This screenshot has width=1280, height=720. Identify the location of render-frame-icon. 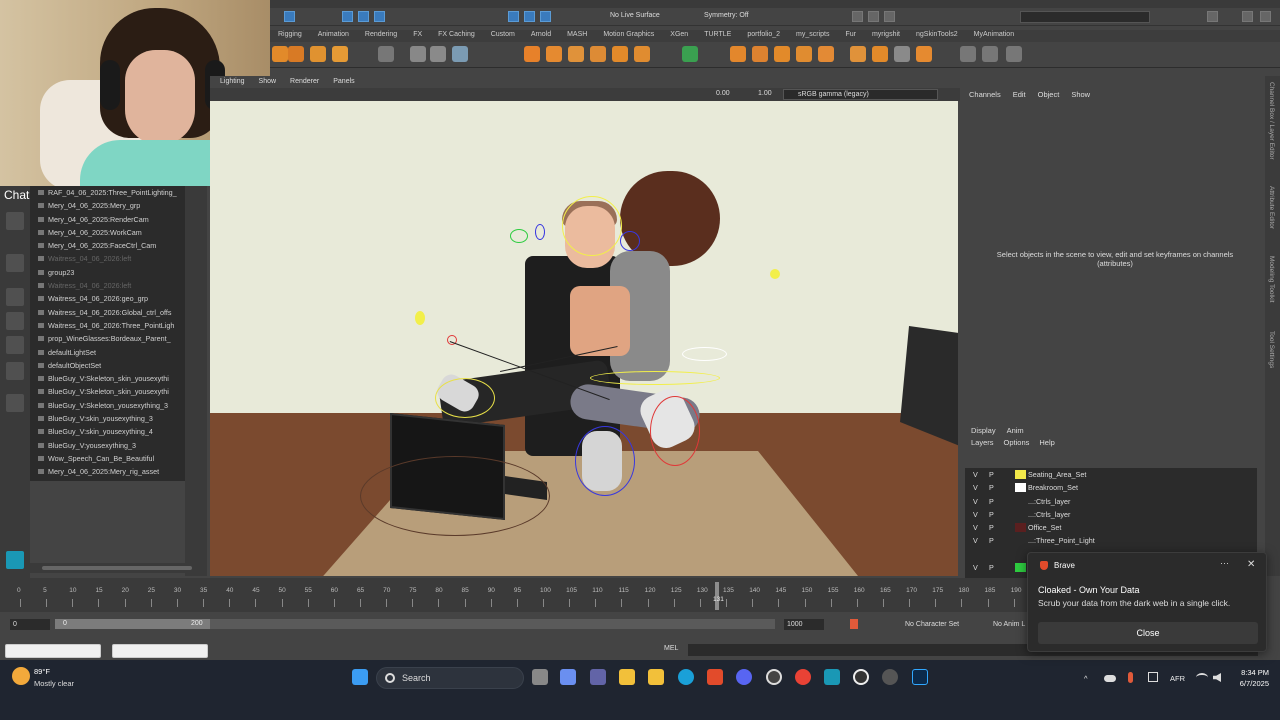
(857, 16).